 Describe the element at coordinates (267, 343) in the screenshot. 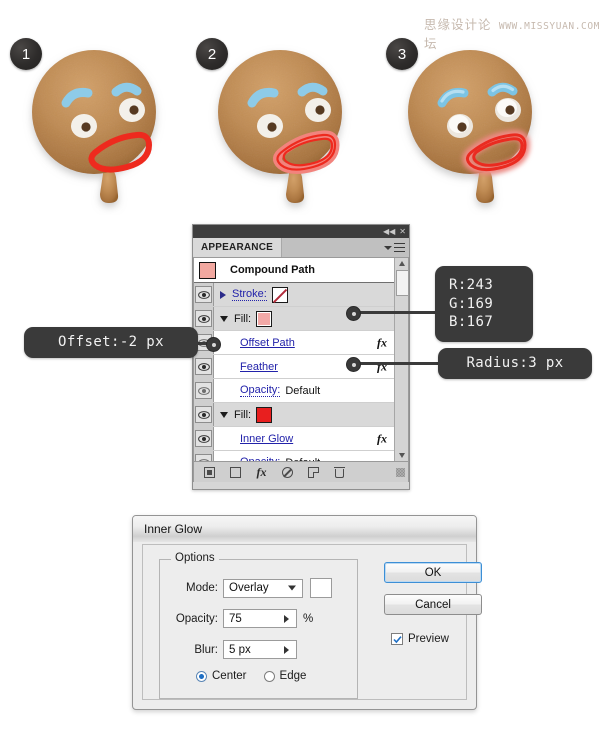

I see `row-label-offset-path: Offset Path` at that location.